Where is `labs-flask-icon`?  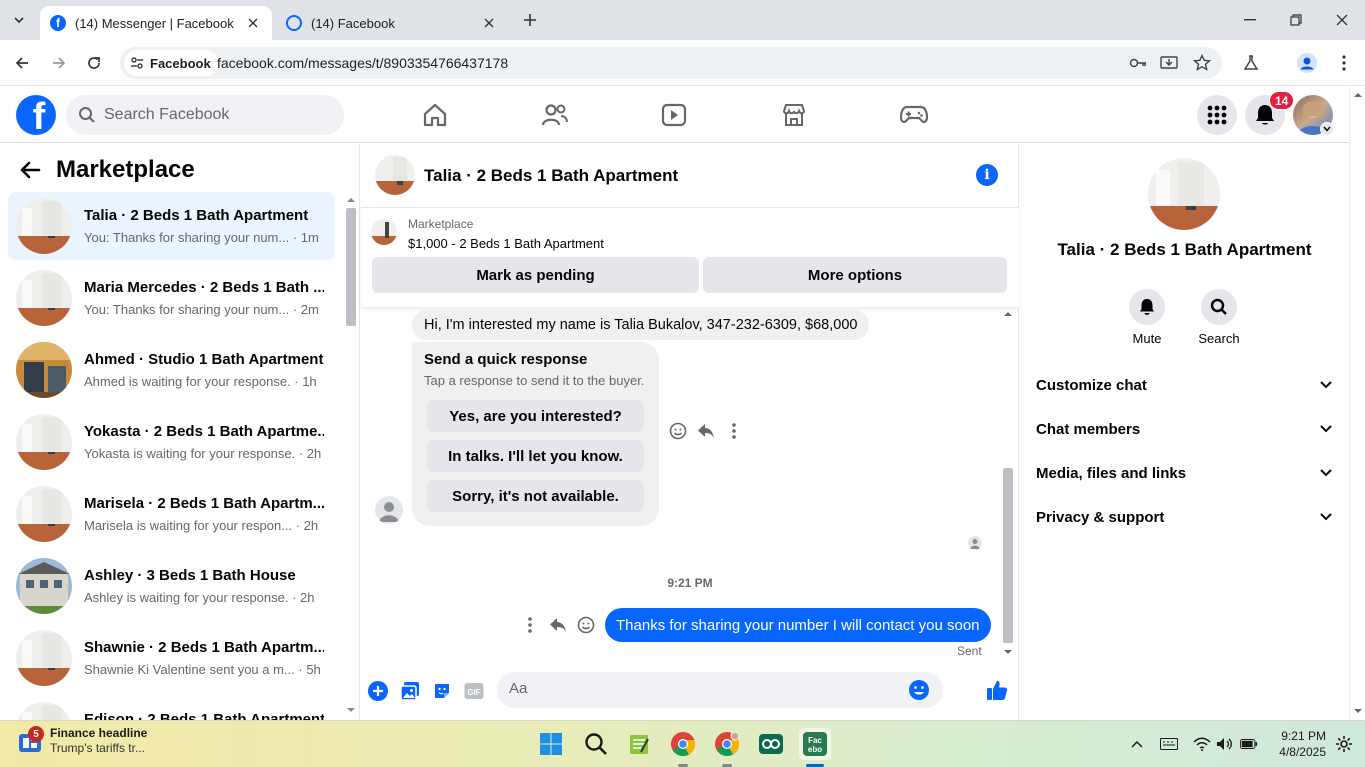
labs-flask-icon is located at coordinates (1251, 63).